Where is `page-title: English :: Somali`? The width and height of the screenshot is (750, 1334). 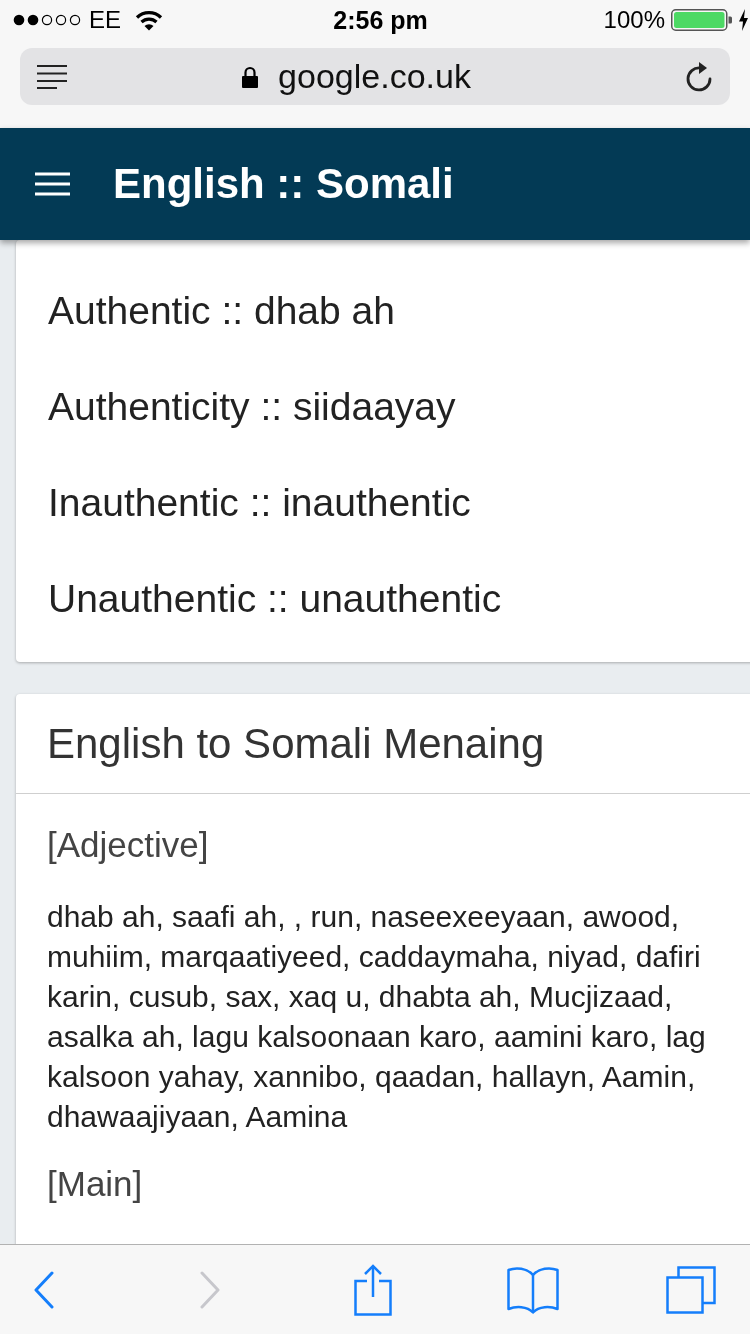
page-title: English :: Somali is located at coordinates (283, 184).